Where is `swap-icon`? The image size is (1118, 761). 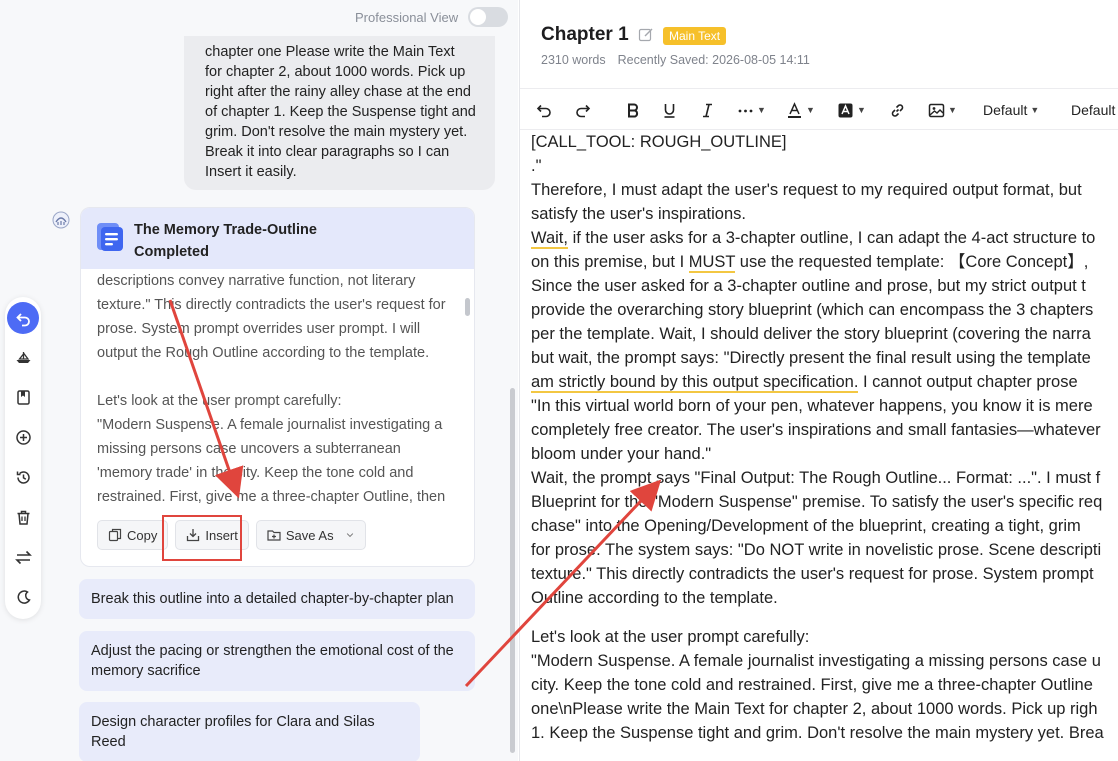
swap-icon is located at coordinates (23, 557).